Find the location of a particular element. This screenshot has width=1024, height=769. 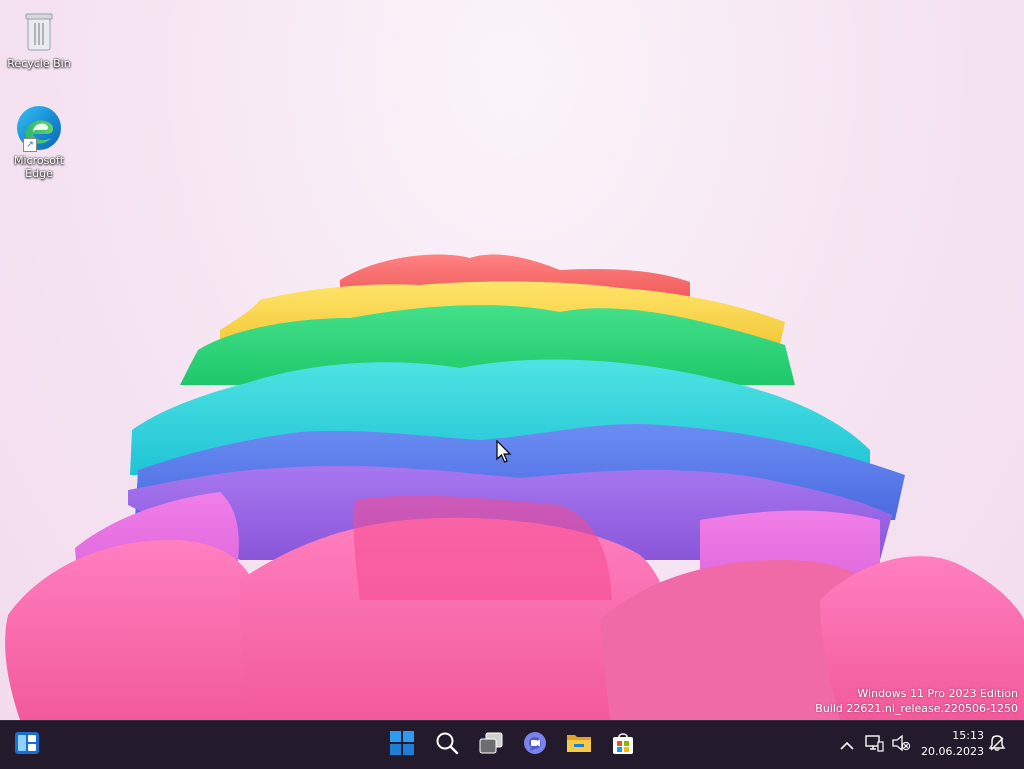

teams-chat-icon is located at coordinates (535, 745).